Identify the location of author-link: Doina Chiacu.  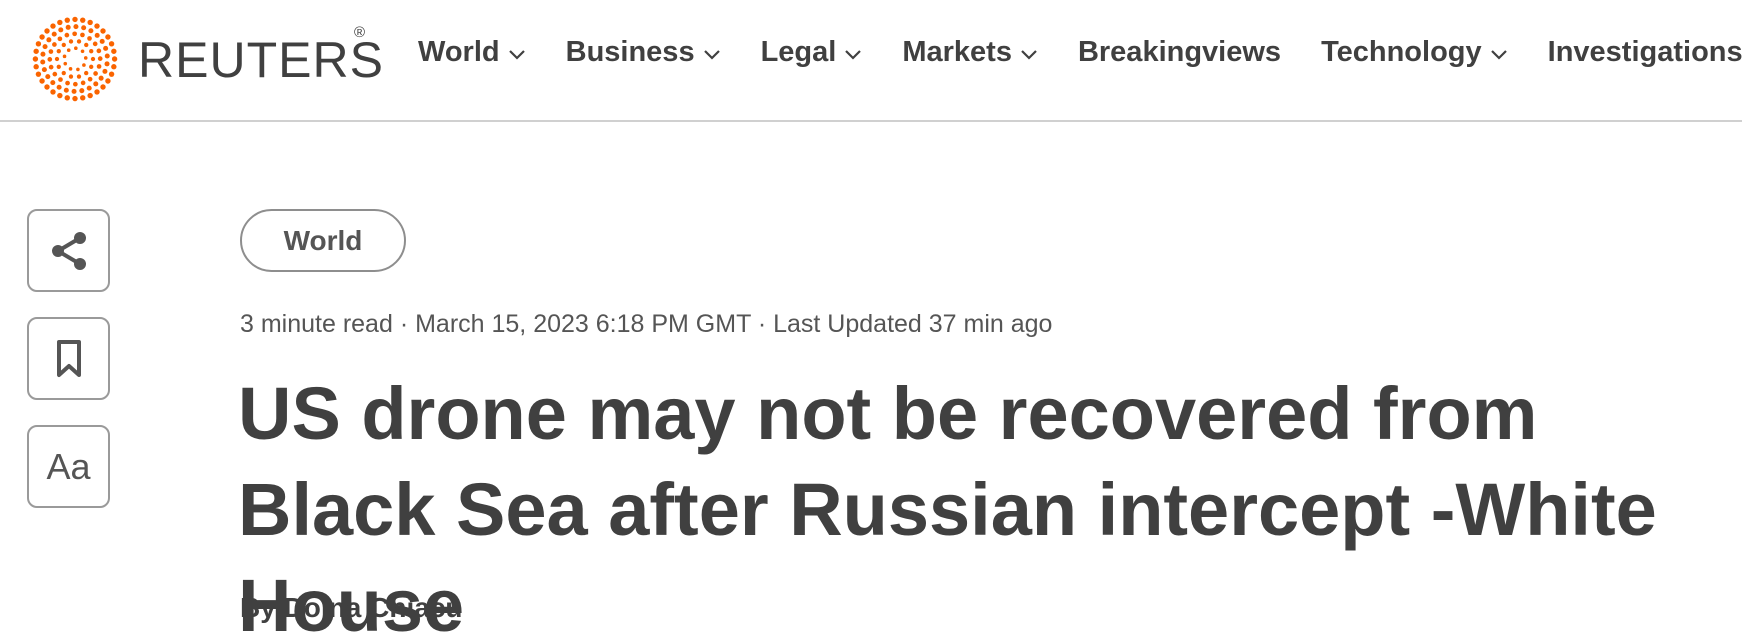
(373, 607).